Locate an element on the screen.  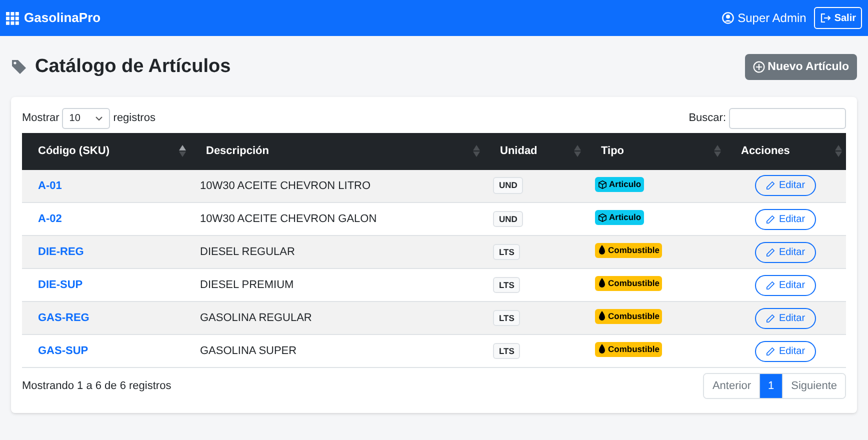
description-cell: GASOLINA REGULAR is located at coordinates (256, 318).